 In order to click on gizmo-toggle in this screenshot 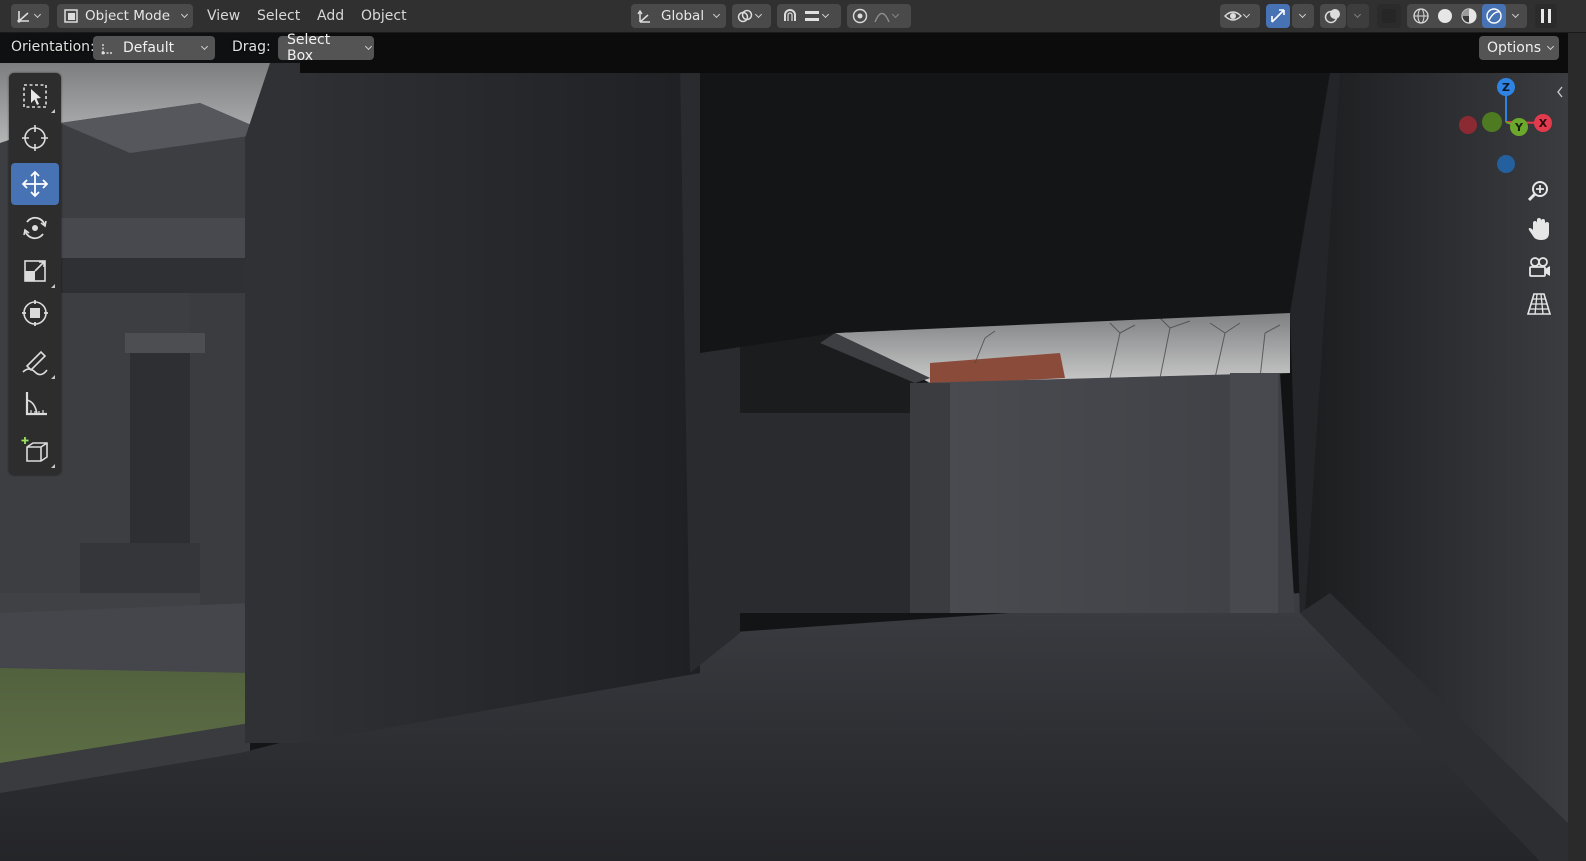, I will do `click(1278, 16)`.